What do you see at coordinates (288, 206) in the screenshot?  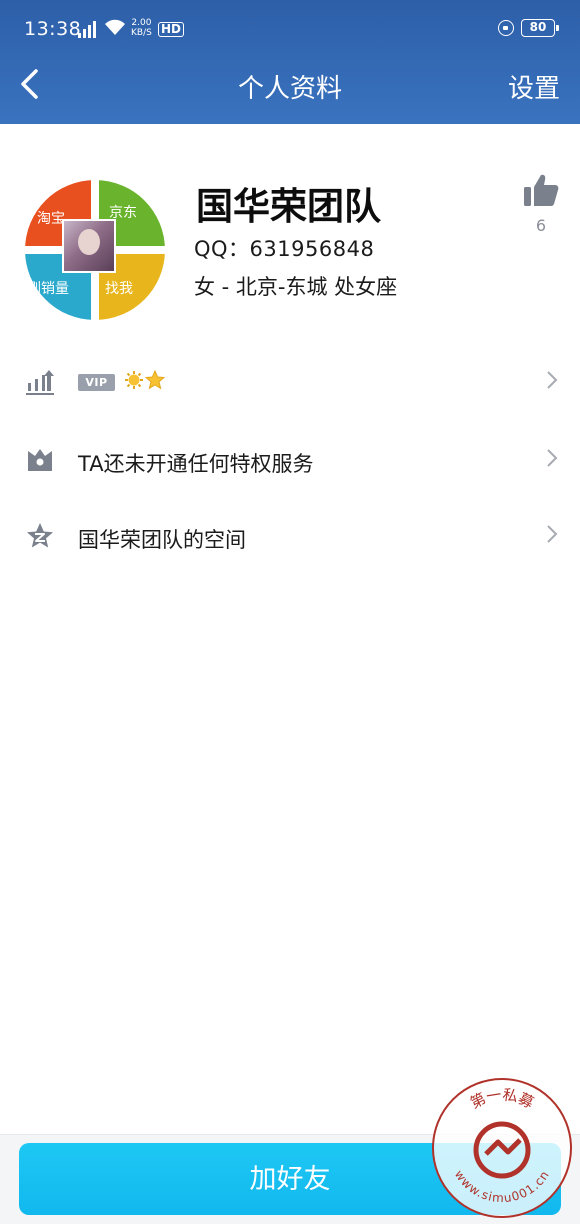 I see `profile-name: 国华荣团队` at bounding box center [288, 206].